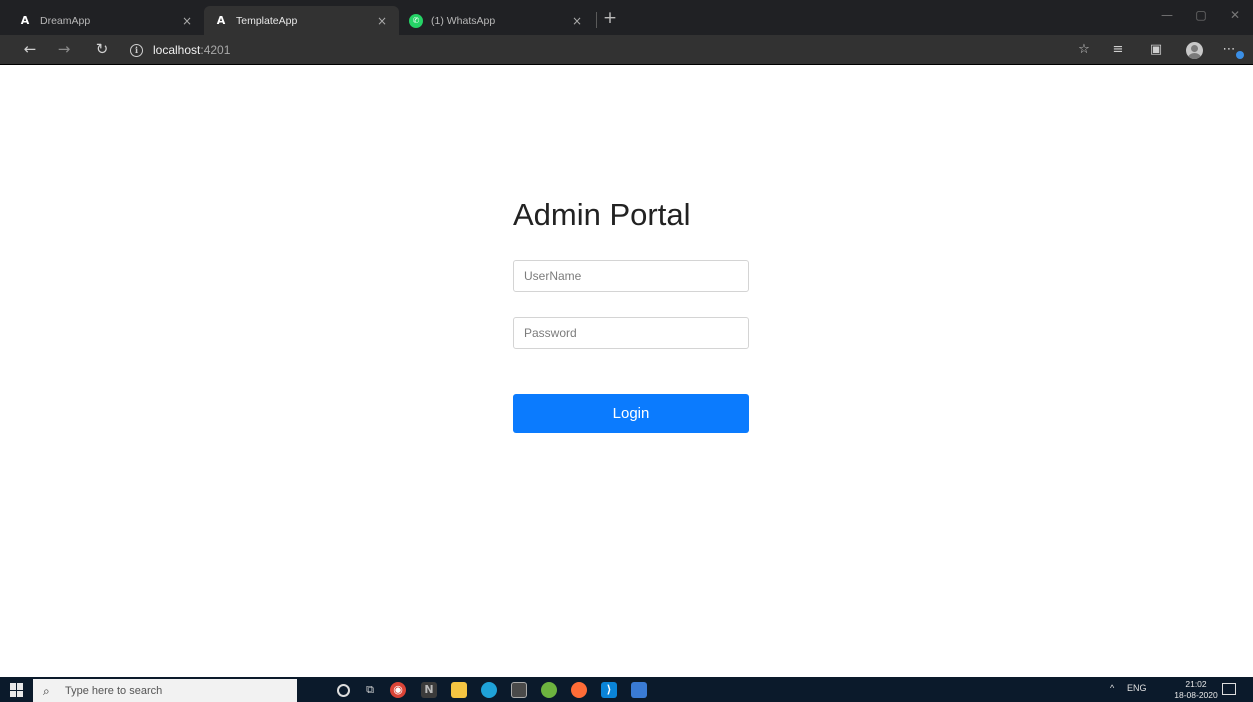 The height and width of the screenshot is (702, 1253). Describe the element at coordinates (1194, 50) in the screenshot. I see `profile-avatar` at that location.